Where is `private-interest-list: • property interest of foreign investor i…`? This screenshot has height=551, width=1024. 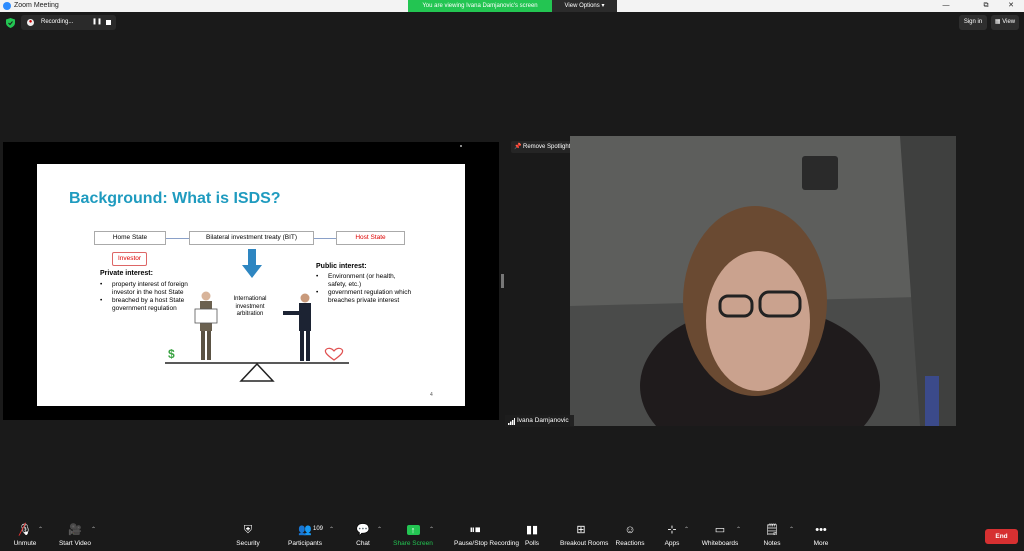 private-interest-list: • property interest of foreign investor i… is located at coordinates (149, 297).